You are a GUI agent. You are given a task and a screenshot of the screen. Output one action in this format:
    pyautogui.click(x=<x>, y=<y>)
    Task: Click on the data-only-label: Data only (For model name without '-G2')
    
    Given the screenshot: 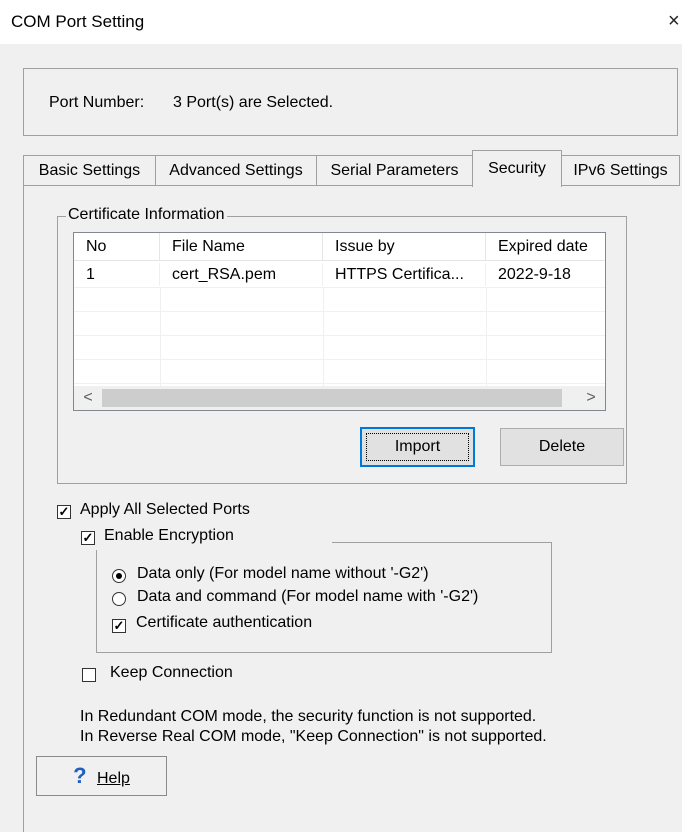 What is the action you would take?
    pyautogui.click(x=283, y=574)
    